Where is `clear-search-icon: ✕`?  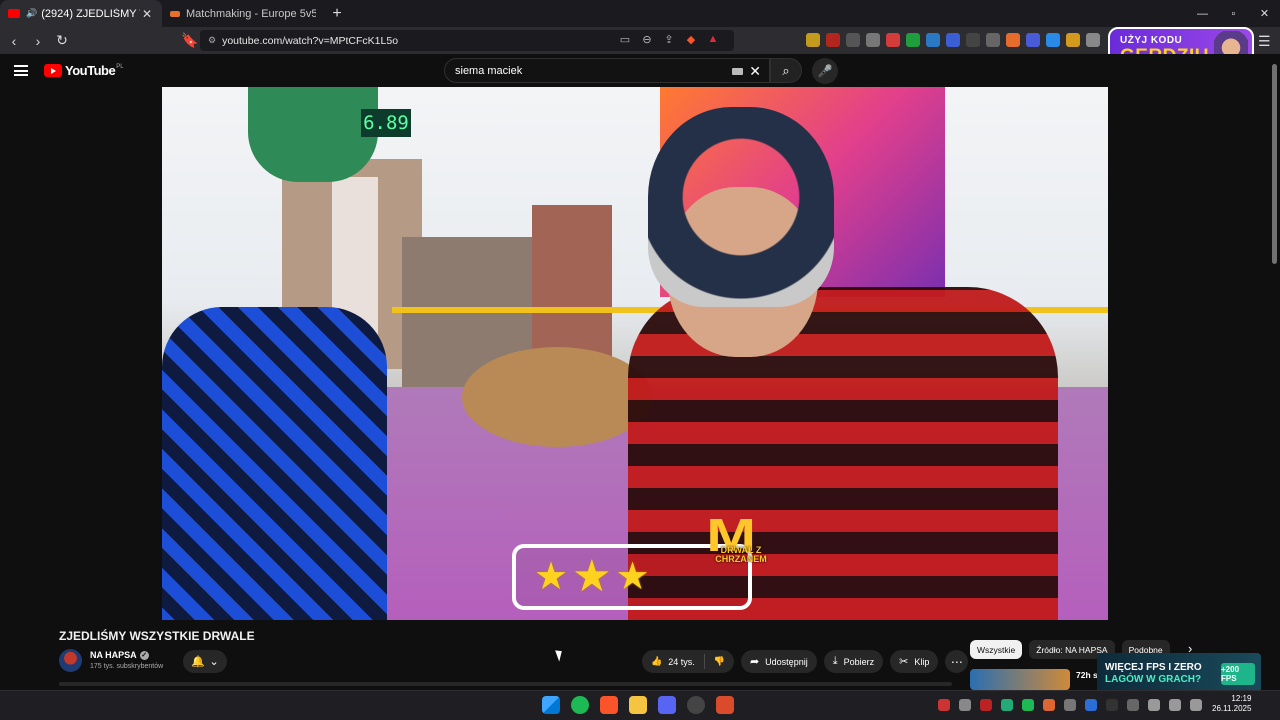 clear-search-icon: ✕ is located at coordinates (755, 71).